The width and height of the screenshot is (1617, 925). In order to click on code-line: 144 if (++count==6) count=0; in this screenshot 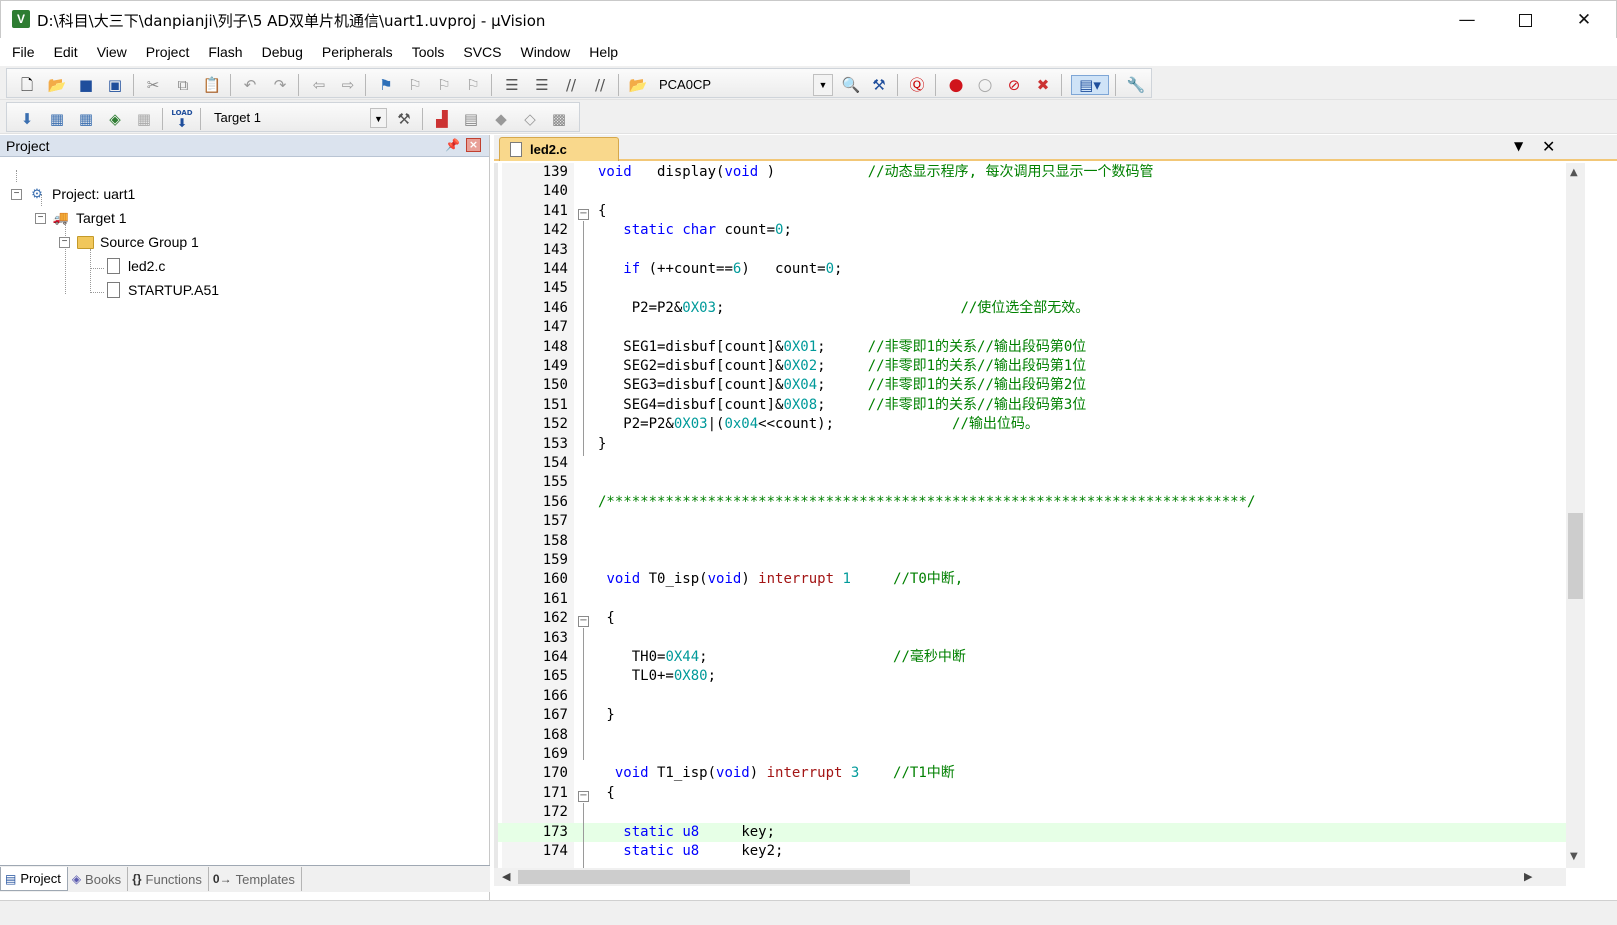, I will do `click(1032, 269)`.